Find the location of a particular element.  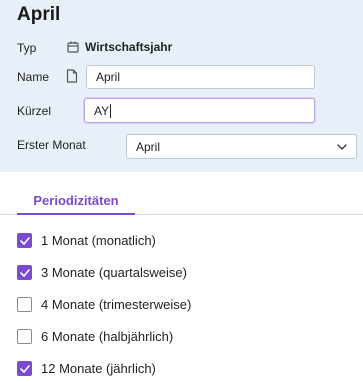

checkbox-row-halbjaehrlich: 6 Monate (halbjährlich) is located at coordinates (95, 336).